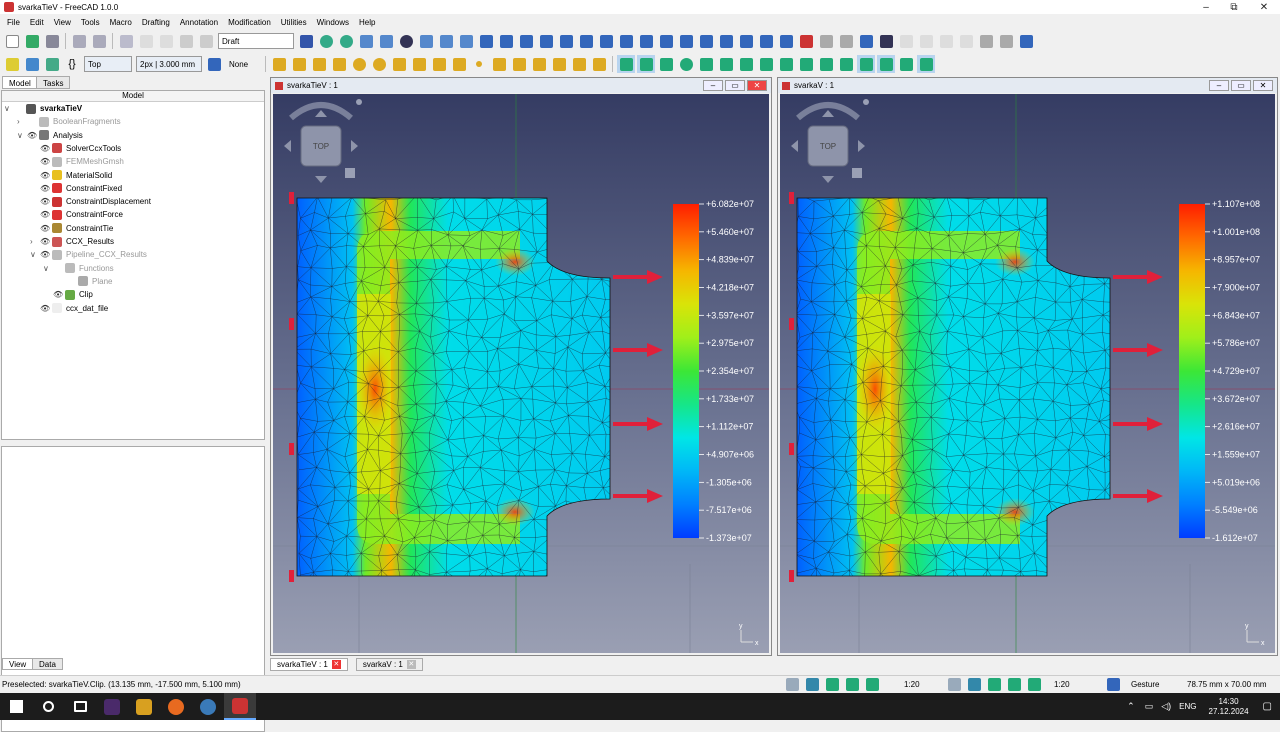 This screenshot has height=732, width=1280. What do you see at coordinates (84, 281) in the screenshot?
I see `tree-item: Plane` at bounding box center [84, 281].